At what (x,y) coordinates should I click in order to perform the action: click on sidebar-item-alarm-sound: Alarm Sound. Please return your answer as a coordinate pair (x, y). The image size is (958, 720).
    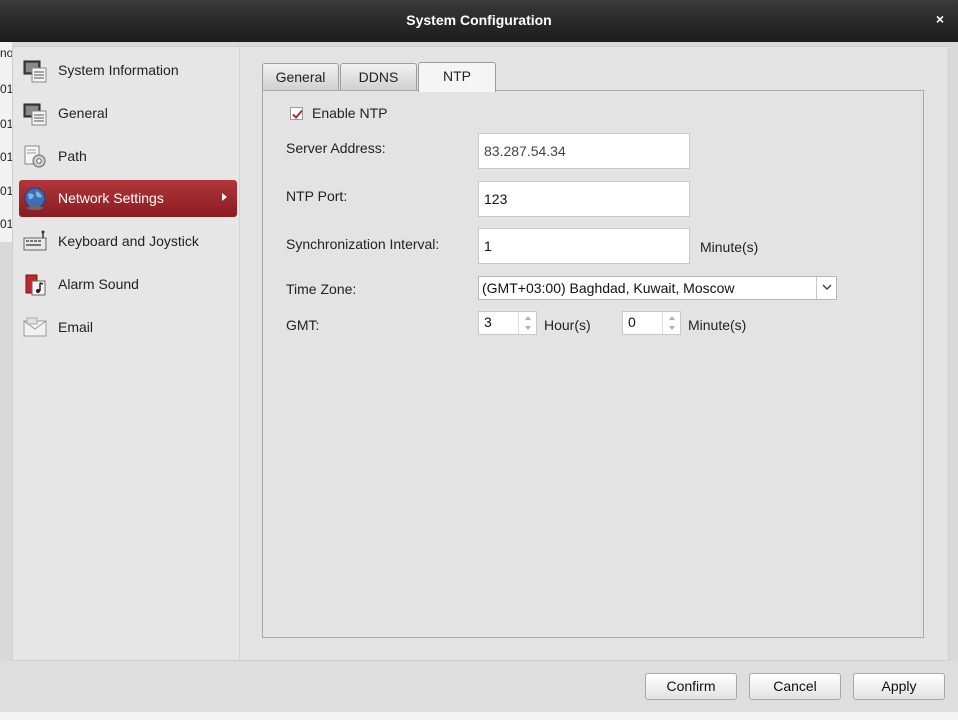
    Looking at the image, I should click on (128, 284).